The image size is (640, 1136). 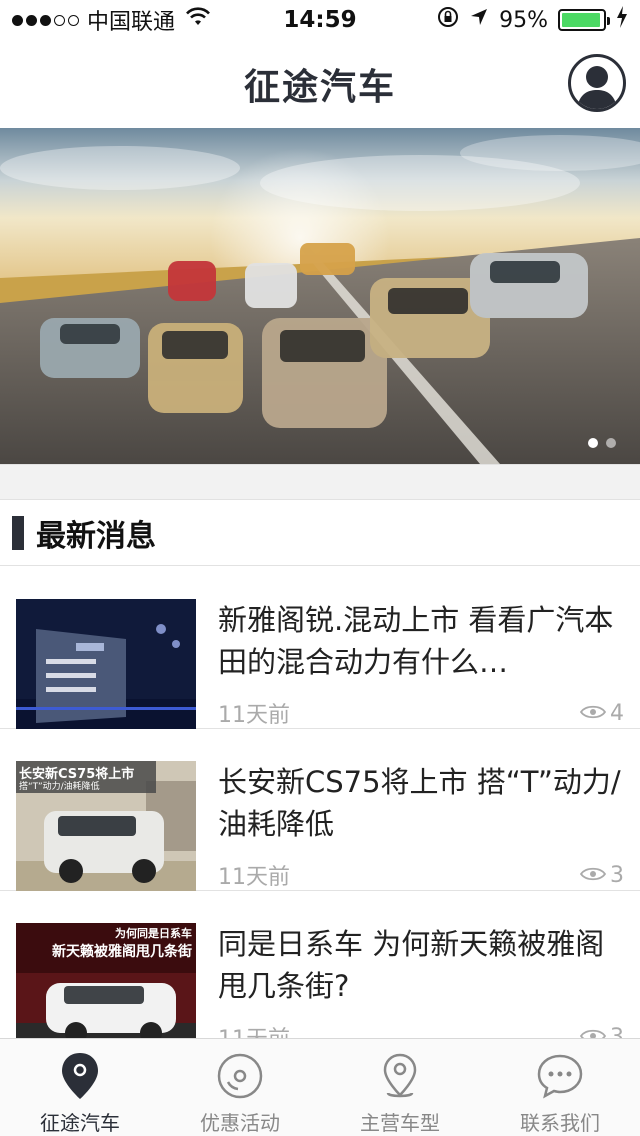 I want to click on news-thumbnail, so click(x=106, y=664).